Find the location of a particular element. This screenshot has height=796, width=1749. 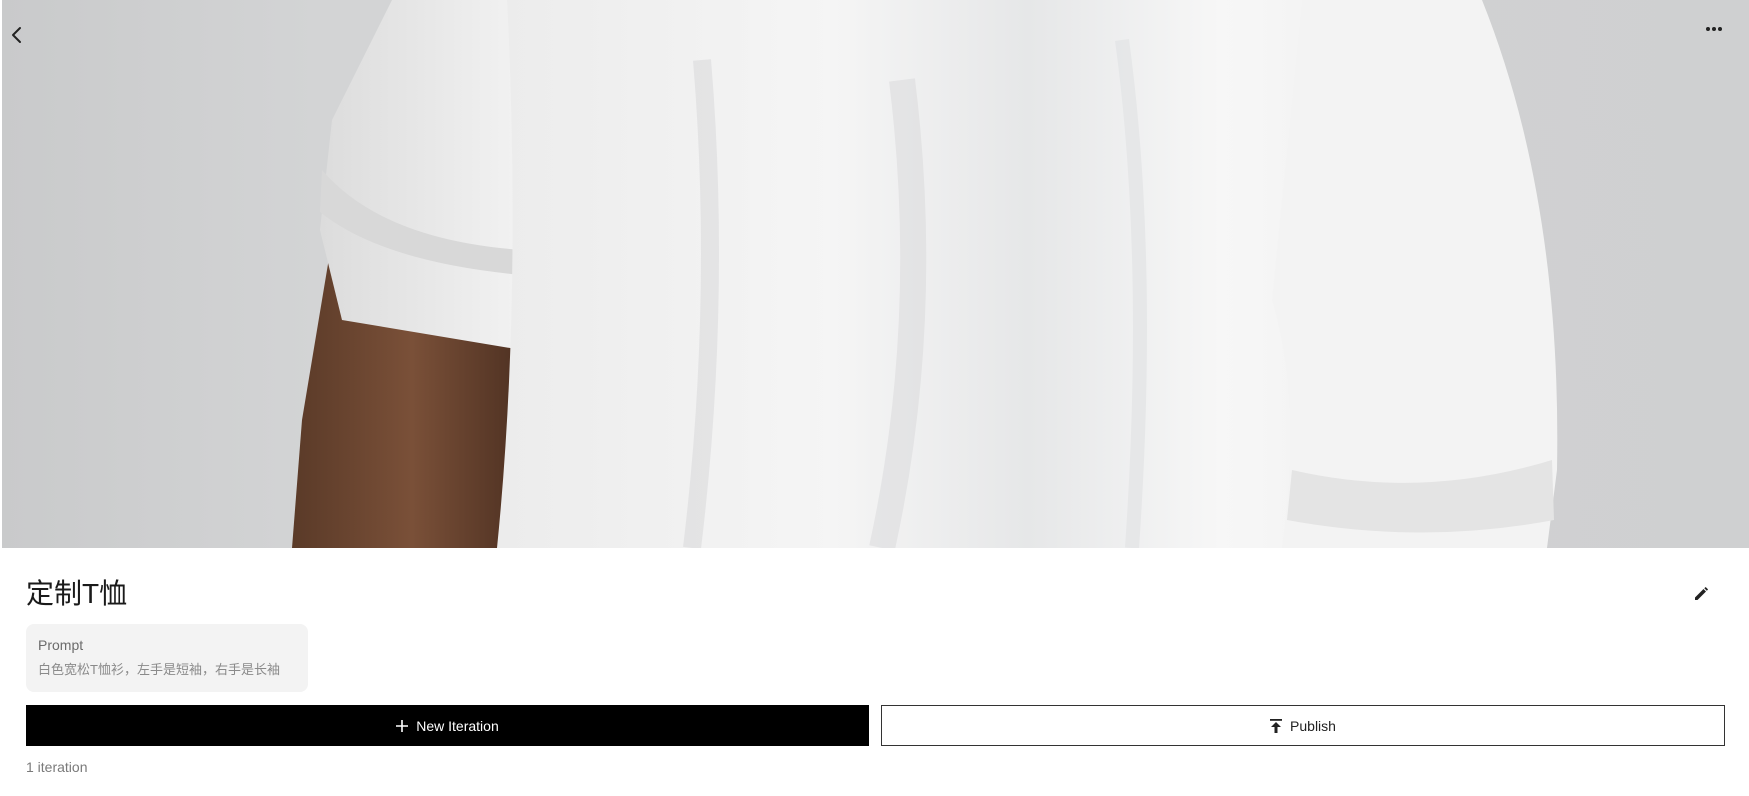

publish-label: Publish is located at coordinates (1313, 725).